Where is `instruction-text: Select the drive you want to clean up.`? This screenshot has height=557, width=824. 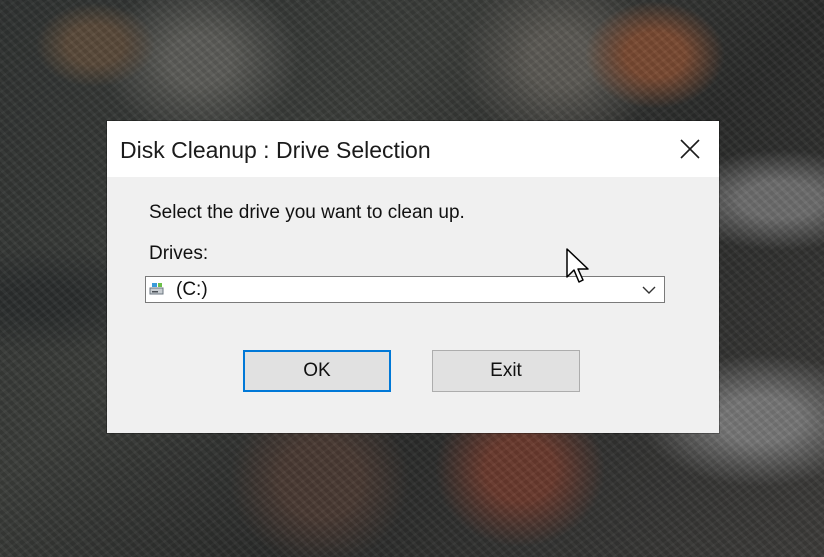 instruction-text: Select the drive you want to clean up. is located at coordinates (307, 212).